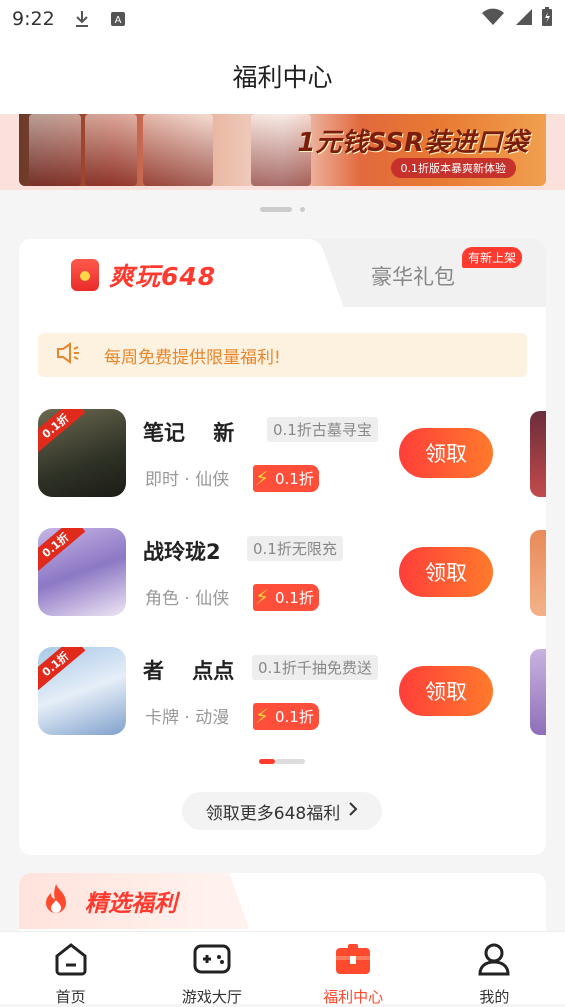 Image resolution: width=565 pixels, height=1007 pixels. What do you see at coordinates (315, 667) in the screenshot?
I see `game-tag: 0.1折千抽免费送` at bounding box center [315, 667].